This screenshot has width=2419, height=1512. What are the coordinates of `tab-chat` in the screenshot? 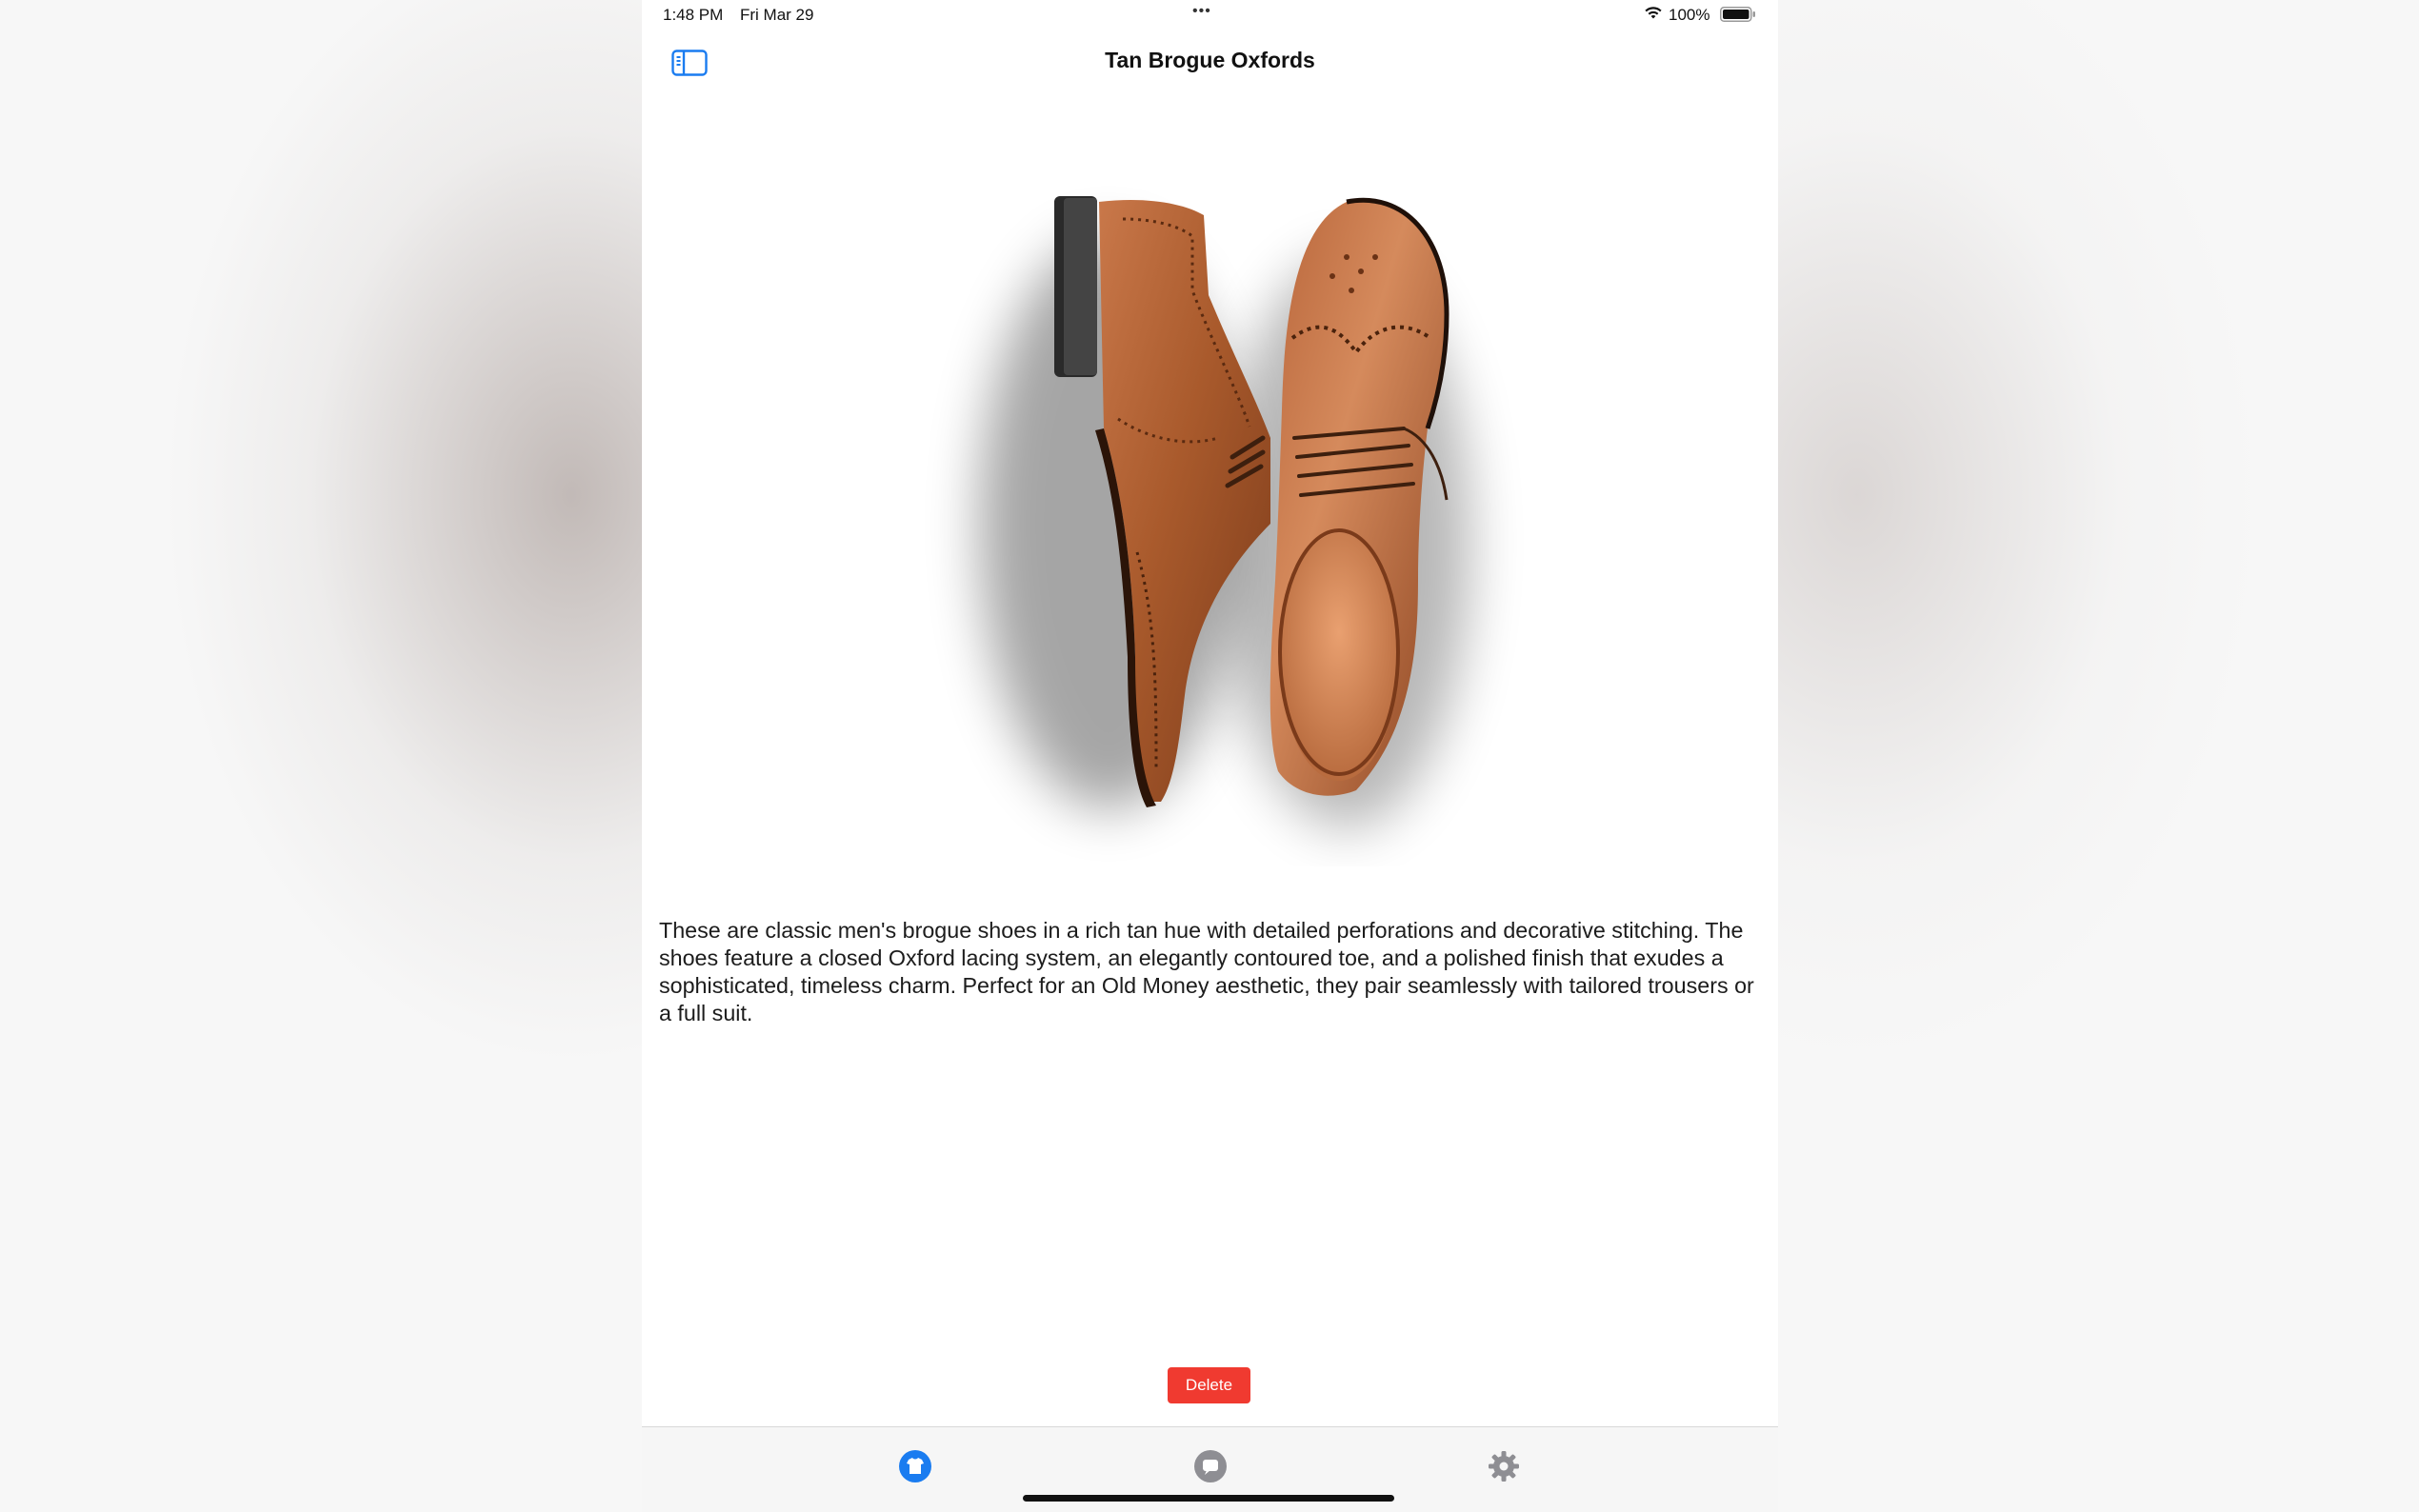 It's located at (1210, 1466).